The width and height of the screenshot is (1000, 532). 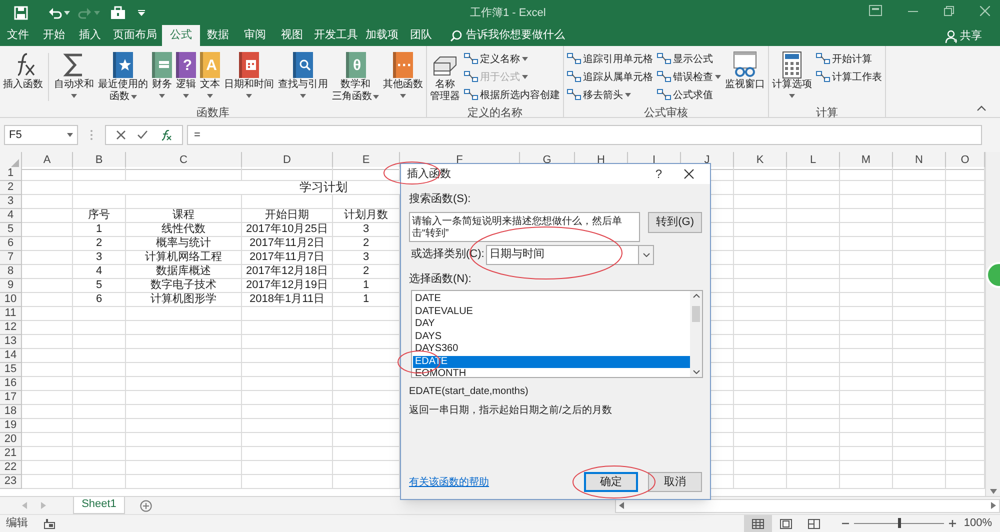 I want to click on row-header: 11, so click(x=11, y=314).